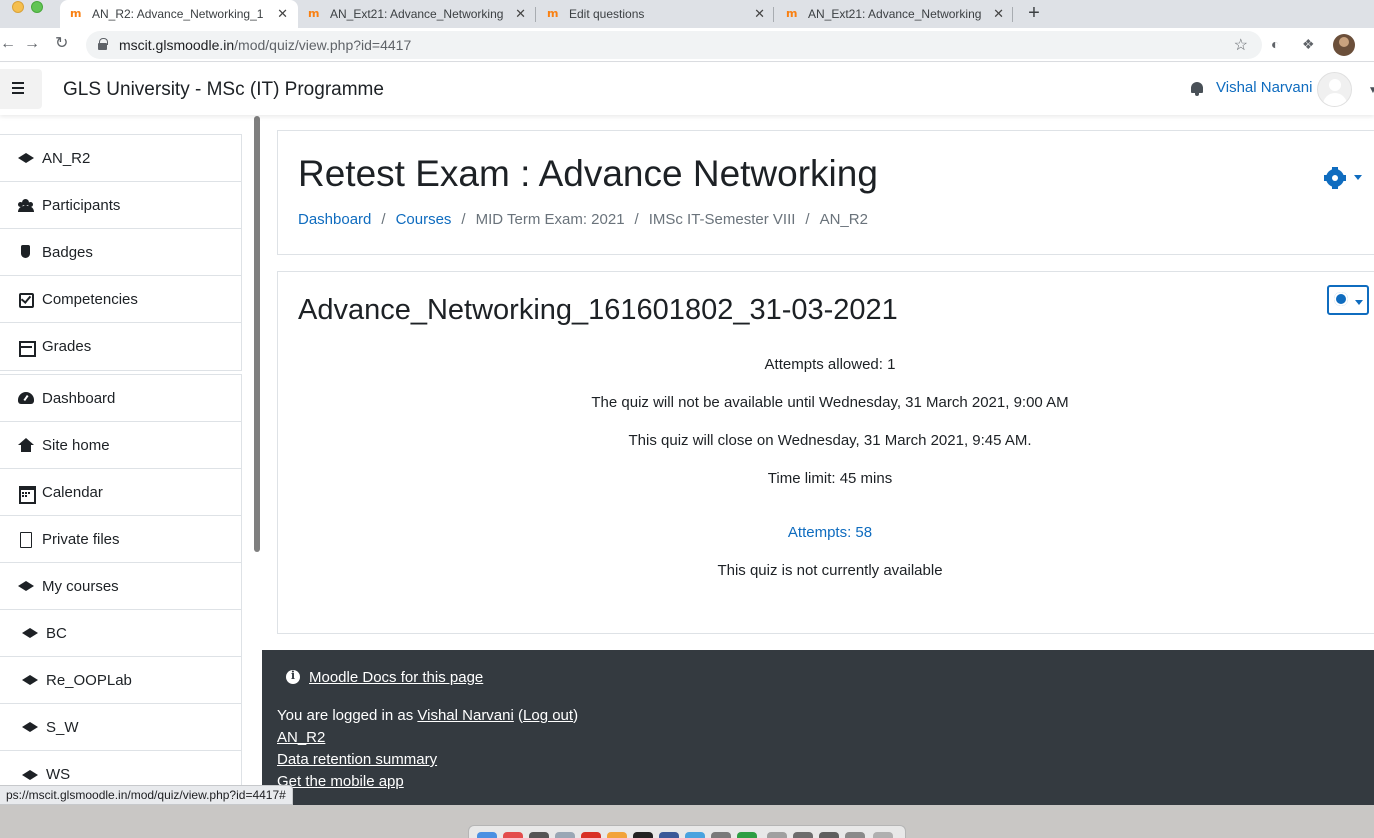 The width and height of the screenshot is (1374, 838). I want to click on sidebar-item-course-re-ooplab: Re_OOPLab, so click(120, 680).